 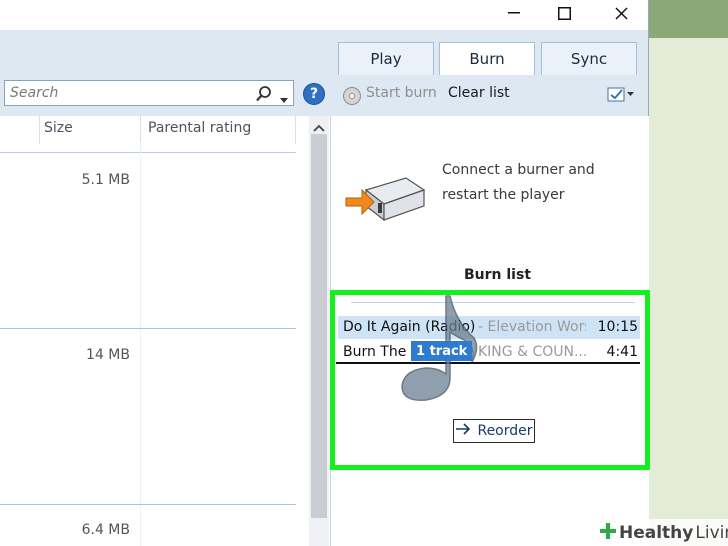 I want to click on reorder-button: Reorder, so click(x=494, y=431).